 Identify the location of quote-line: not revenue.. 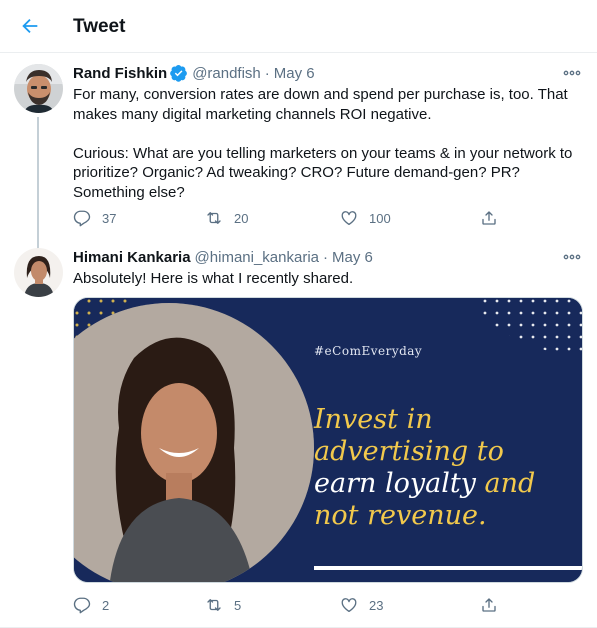
(424, 516).